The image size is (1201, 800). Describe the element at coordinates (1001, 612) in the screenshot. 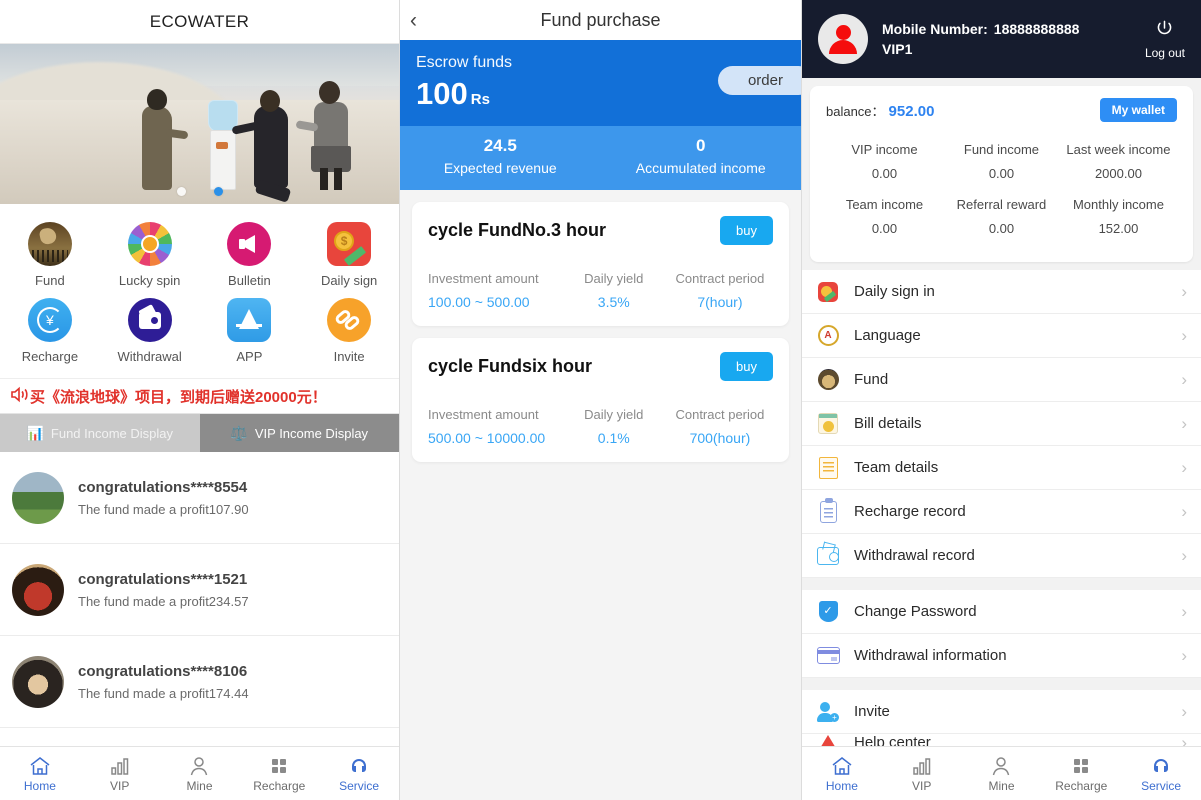

I see `menu-item-change-password: Change Password ›` at that location.